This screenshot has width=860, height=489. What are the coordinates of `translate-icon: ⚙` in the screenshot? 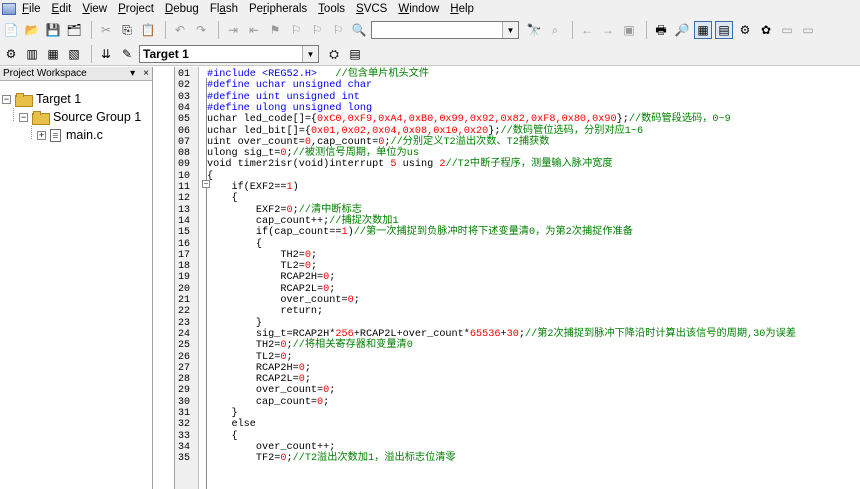 It's located at (11, 54).